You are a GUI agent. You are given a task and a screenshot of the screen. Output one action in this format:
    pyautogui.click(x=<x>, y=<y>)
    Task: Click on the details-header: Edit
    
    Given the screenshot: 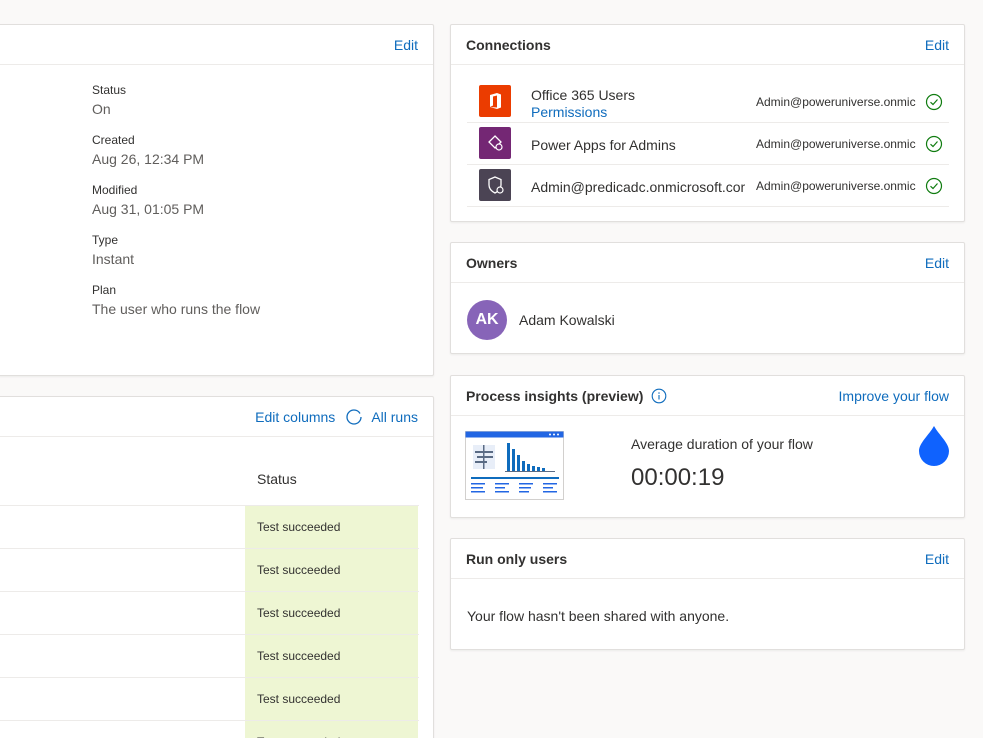 What is the action you would take?
    pyautogui.click(x=216, y=45)
    